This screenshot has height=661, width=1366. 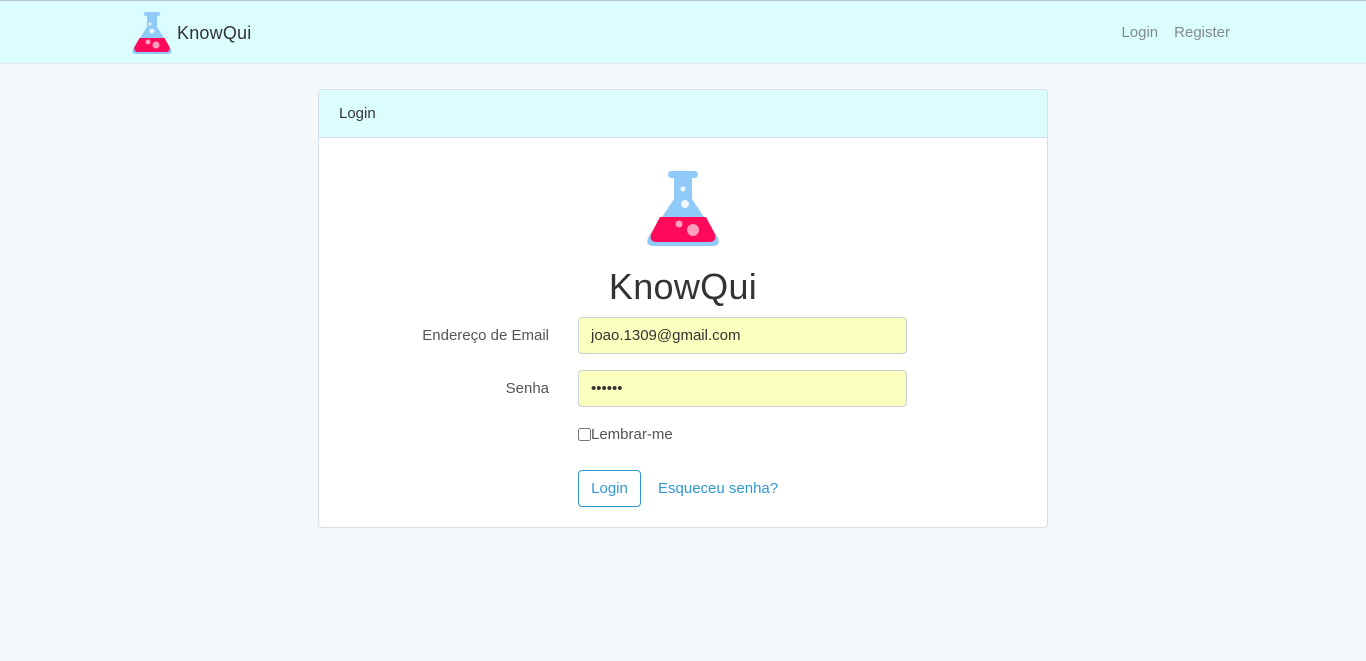 I want to click on nav-links: Login Register, so click(x=1175, y=32).